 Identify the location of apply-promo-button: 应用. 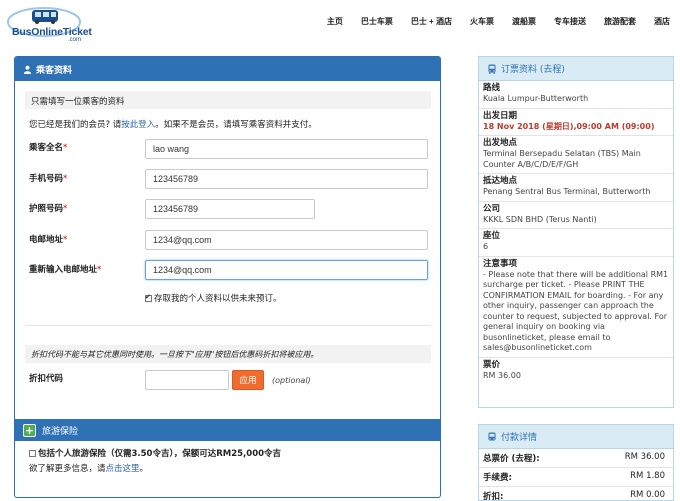
(248, 380).